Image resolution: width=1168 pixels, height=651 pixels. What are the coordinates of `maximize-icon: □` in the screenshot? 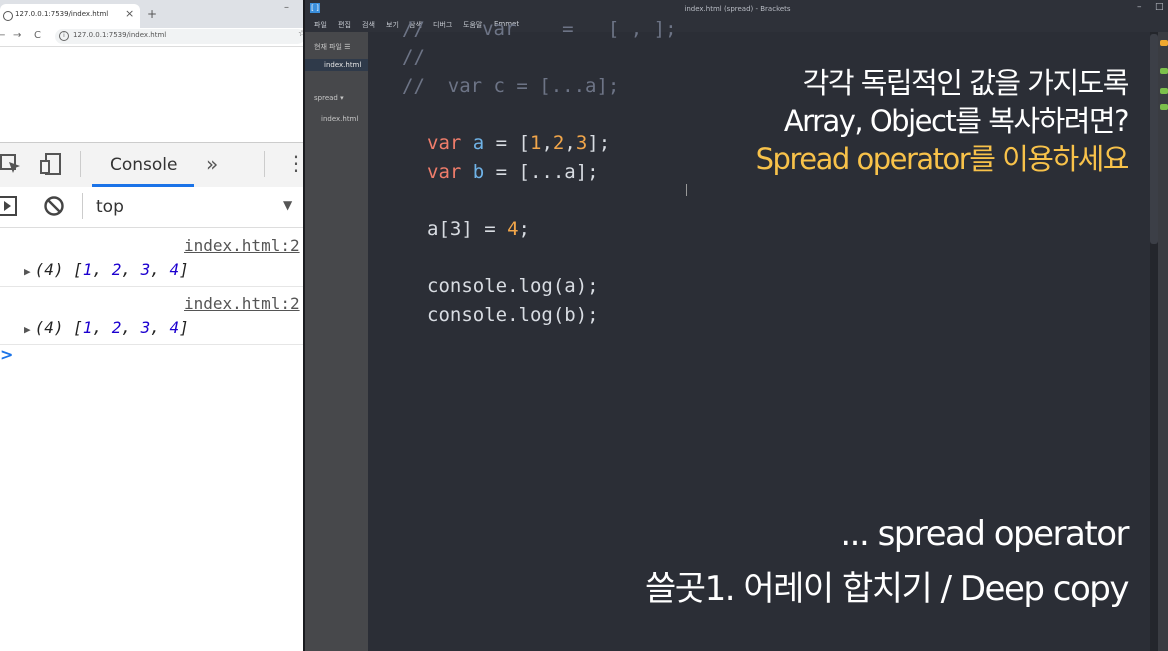 It's located at (1159, 7).